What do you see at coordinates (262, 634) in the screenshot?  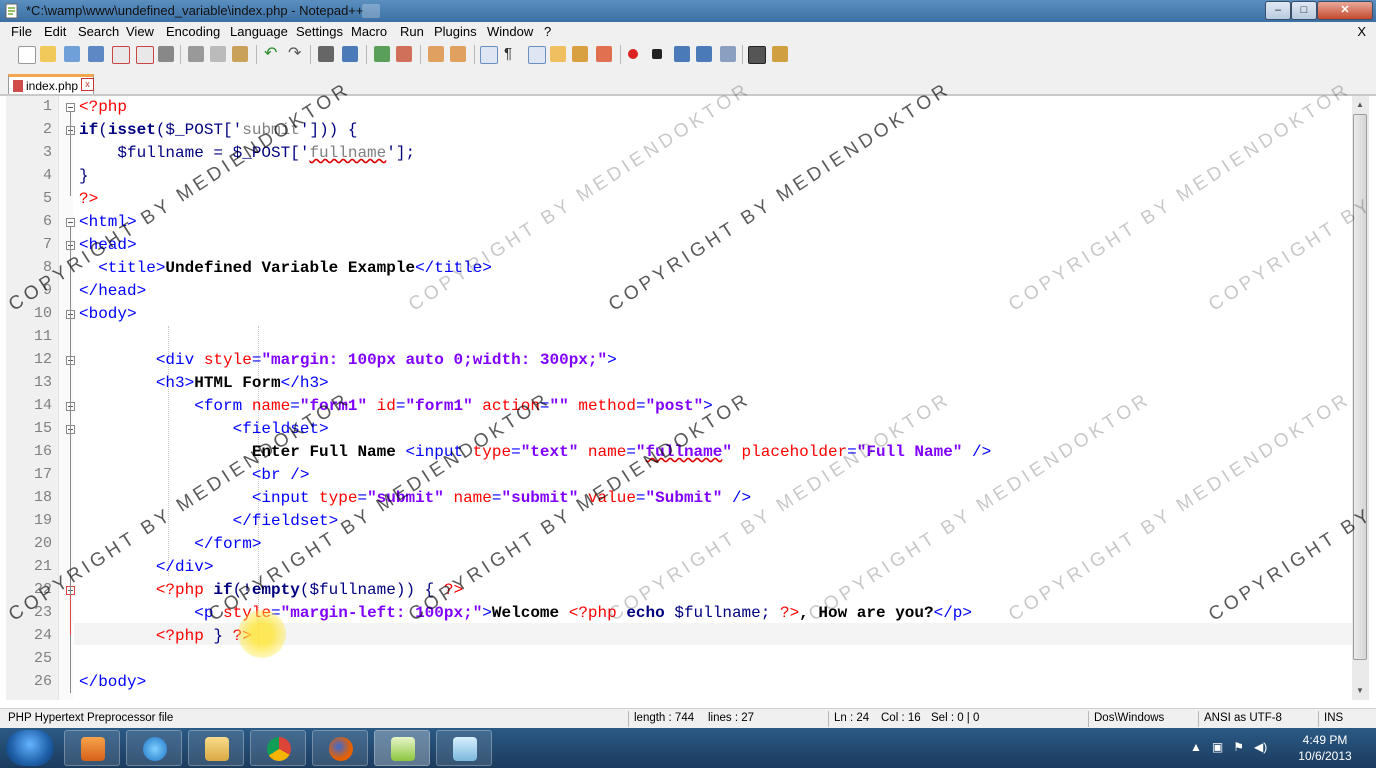 I see `mouse-cursor-highlight` at bounding box center [262, 634].